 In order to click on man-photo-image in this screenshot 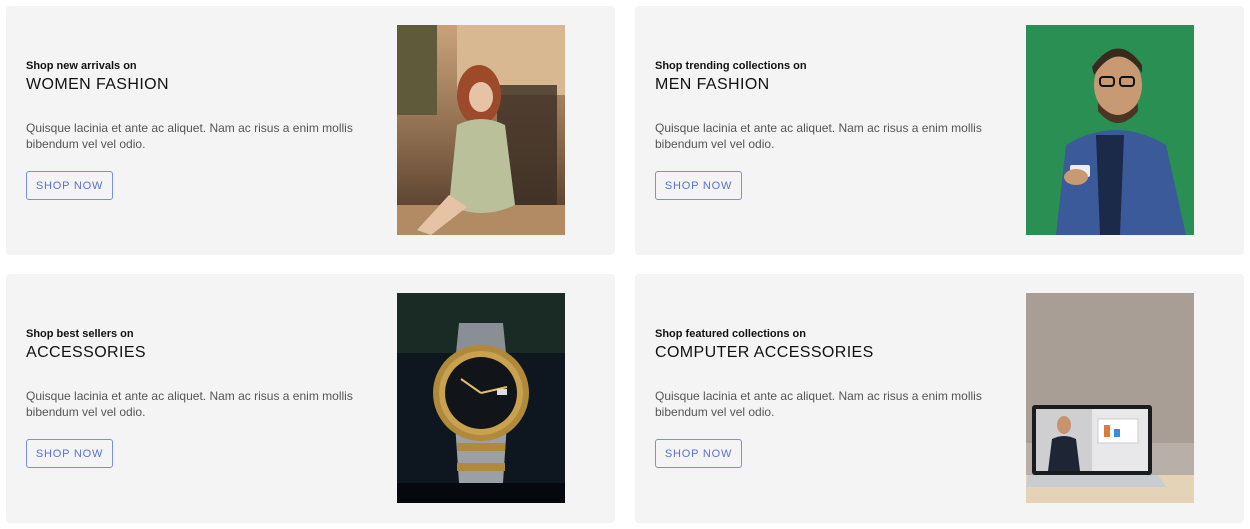, I will do `click(1110, 130)`.